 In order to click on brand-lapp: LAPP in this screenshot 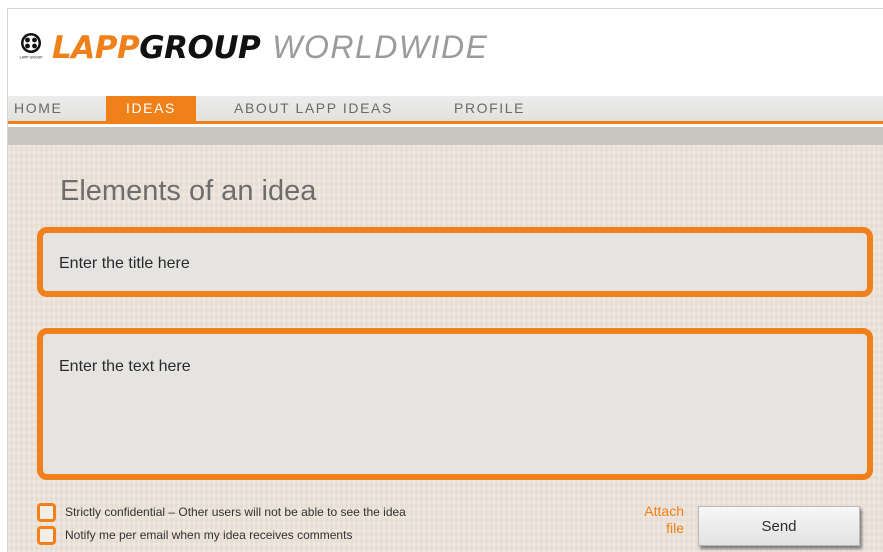, I will do `click(96, 48)`.